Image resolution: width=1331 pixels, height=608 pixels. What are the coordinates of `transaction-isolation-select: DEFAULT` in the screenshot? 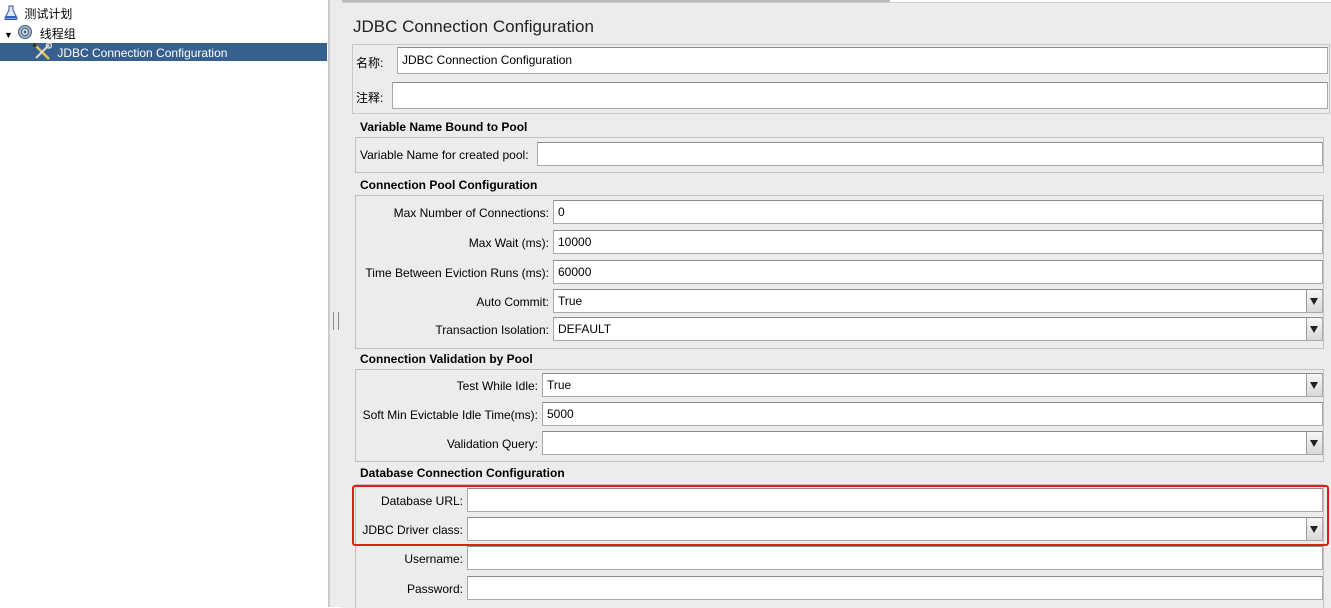 It's located at (938, 329).